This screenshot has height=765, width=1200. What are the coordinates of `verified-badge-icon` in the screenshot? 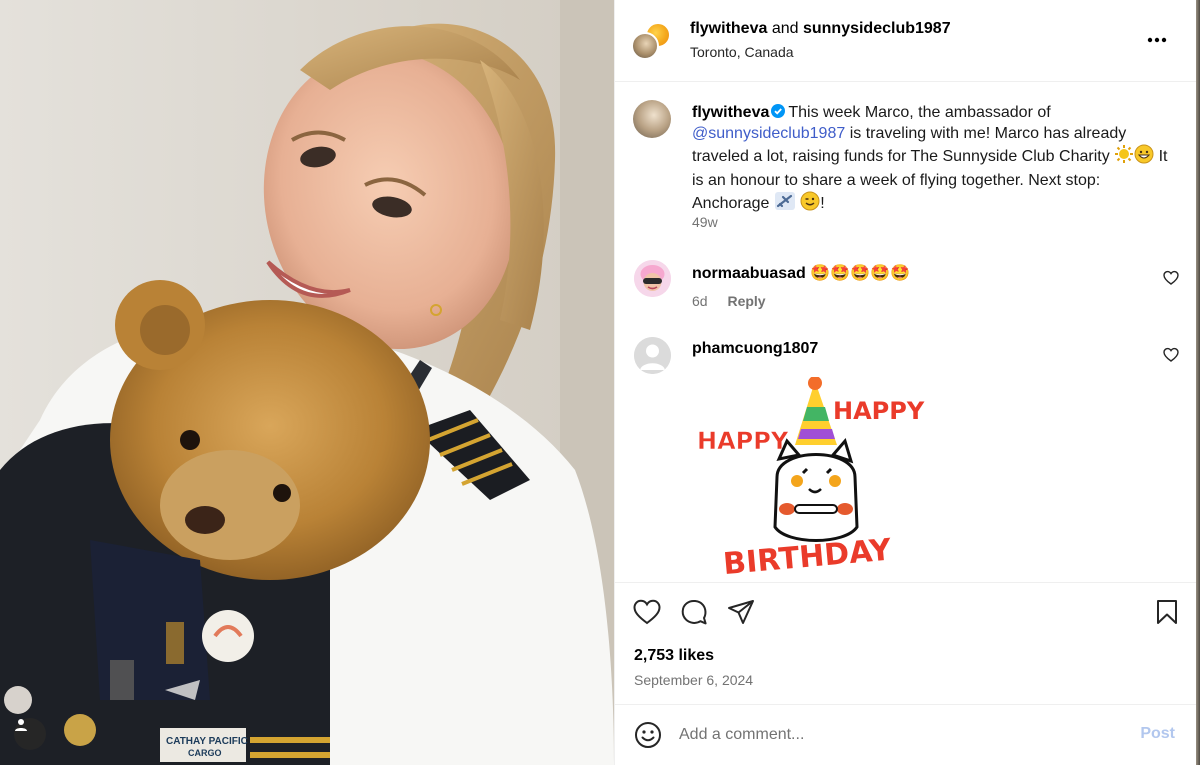 It's located at (778, 111).